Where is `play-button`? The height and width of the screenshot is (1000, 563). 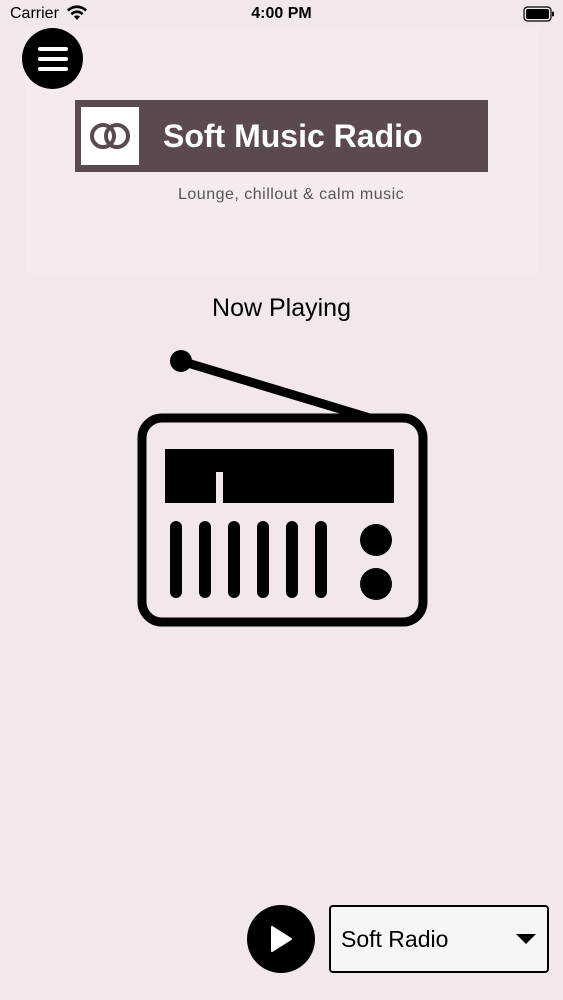 play-button is located at coordinates (281, 939).